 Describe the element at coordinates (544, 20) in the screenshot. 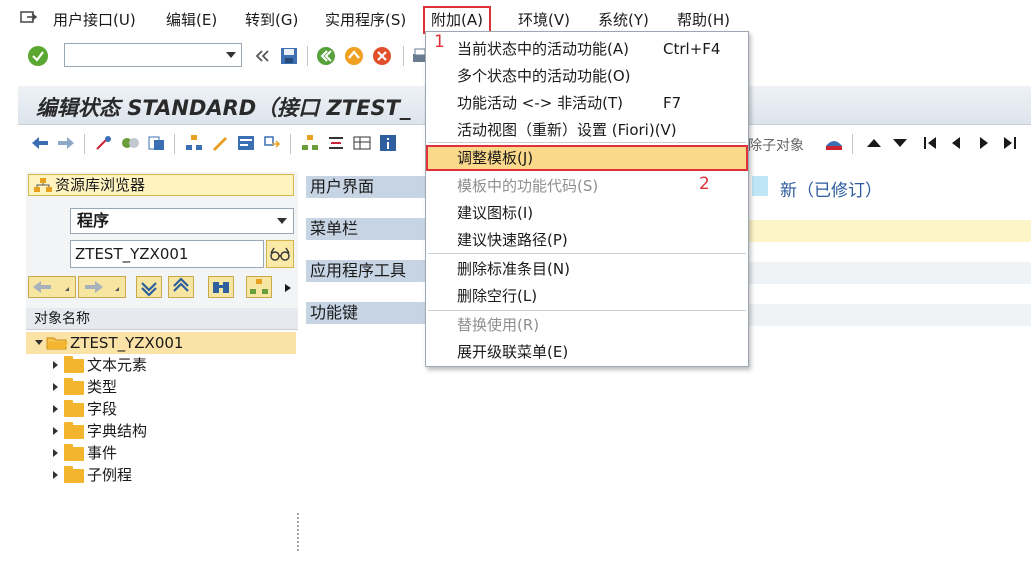

I see `menu-environment: 环境(V)` at that location.